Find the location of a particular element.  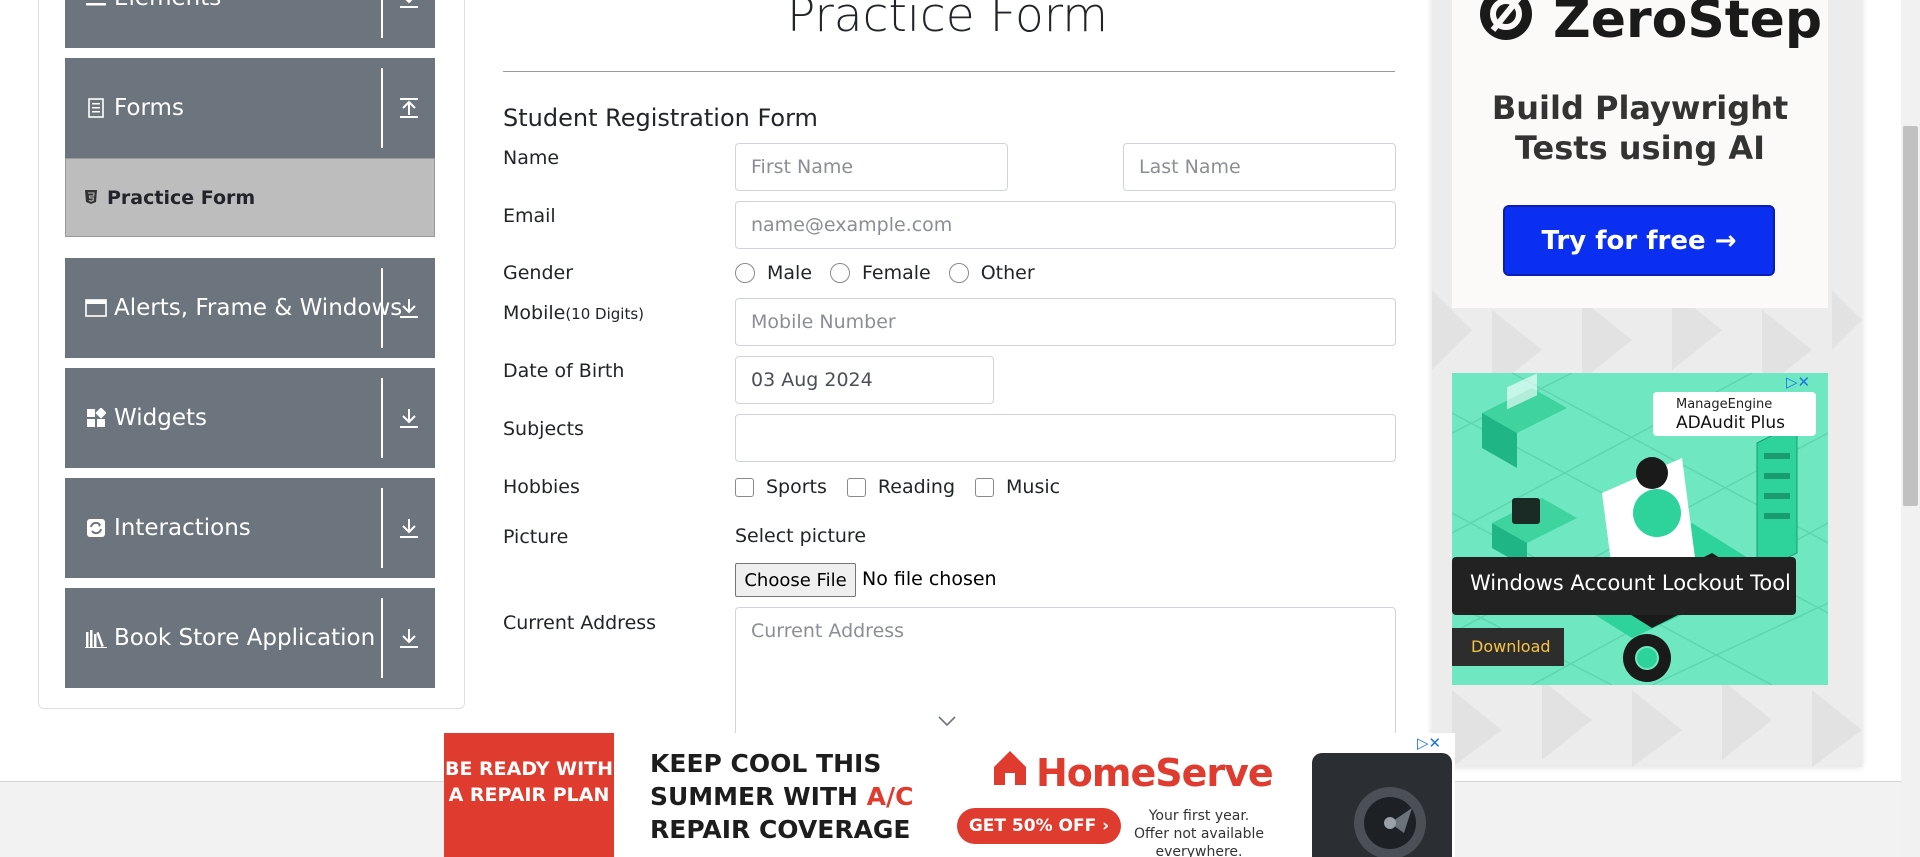

sidebar-group-interactions: Interactions is located at coordinates (250, 528).